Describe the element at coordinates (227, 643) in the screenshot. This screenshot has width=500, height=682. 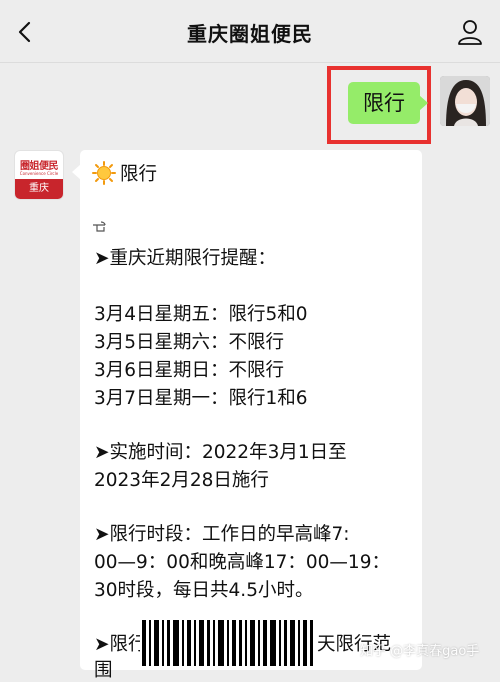
I see `barcode-overlay` at that location.